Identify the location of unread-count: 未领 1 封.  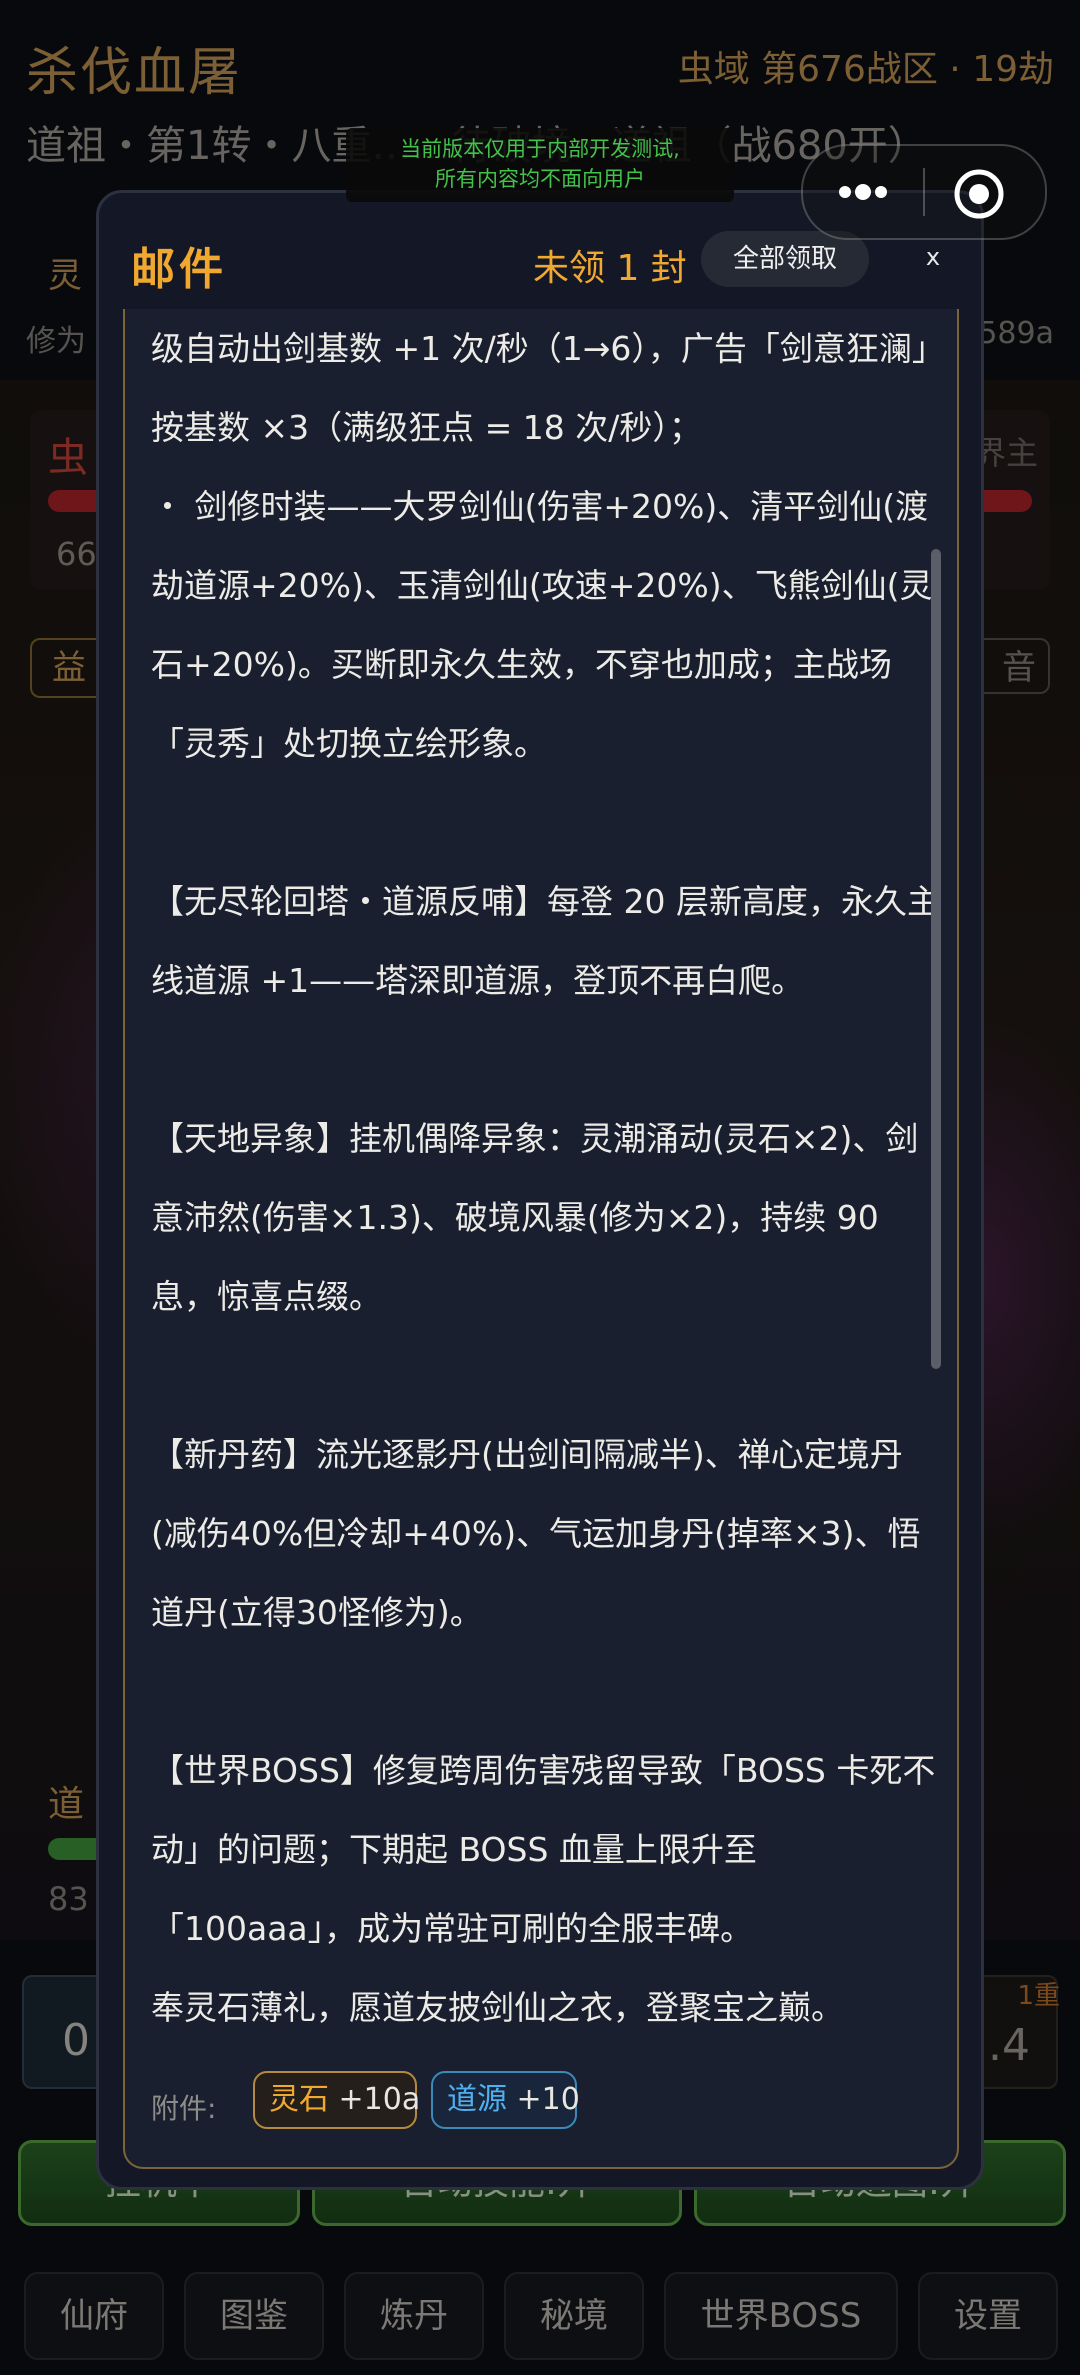
(610, 268).